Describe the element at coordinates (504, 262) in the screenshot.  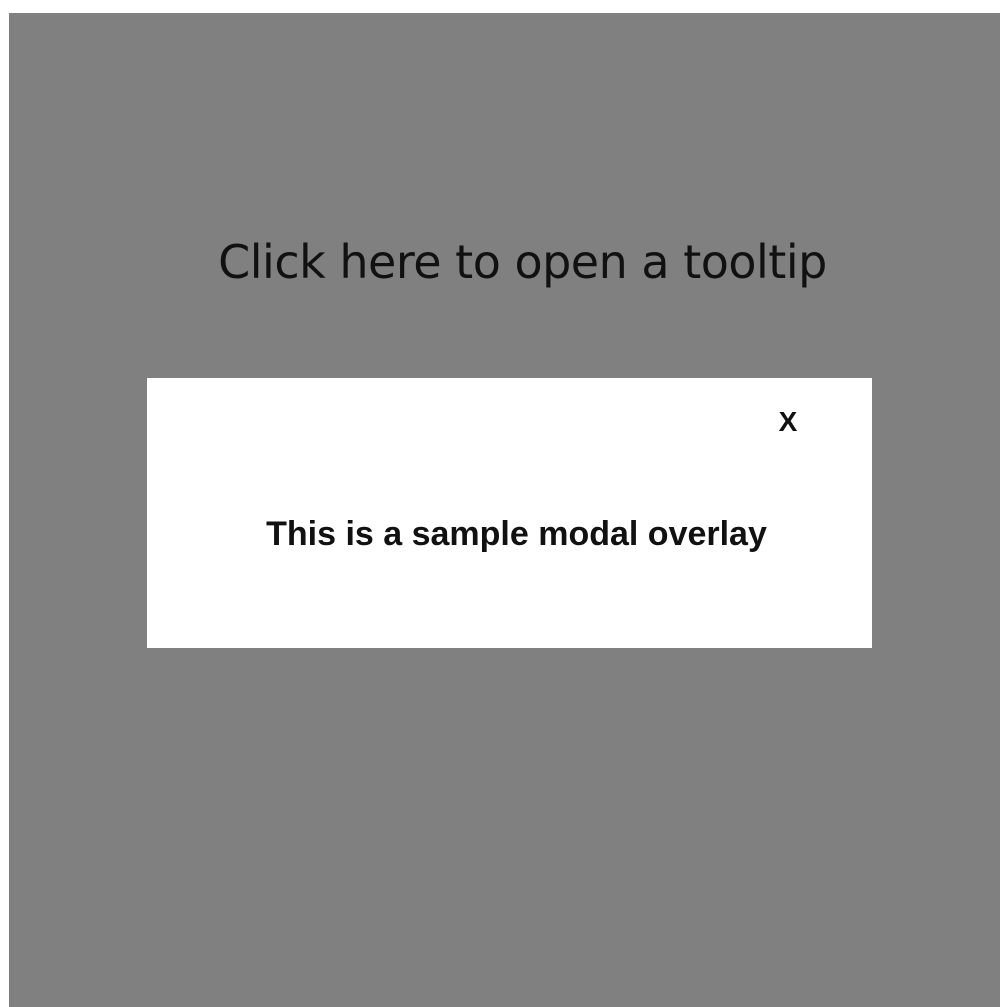
I see `open-tooltip-trigger: Click here to open a tooltip` at that location.